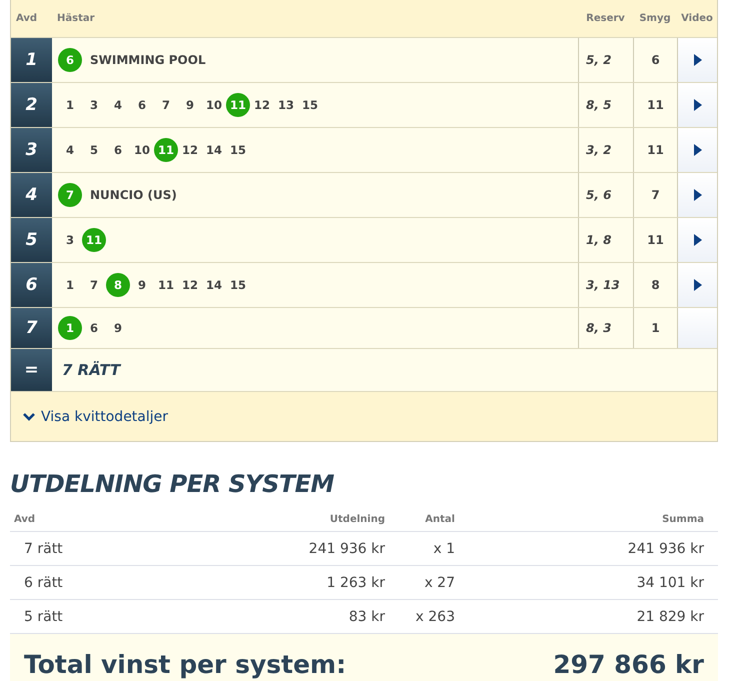  What do you see at coordinates (31, 195) in the screenshot?
I see `race-number: 4` at bounding box center [31, 195].